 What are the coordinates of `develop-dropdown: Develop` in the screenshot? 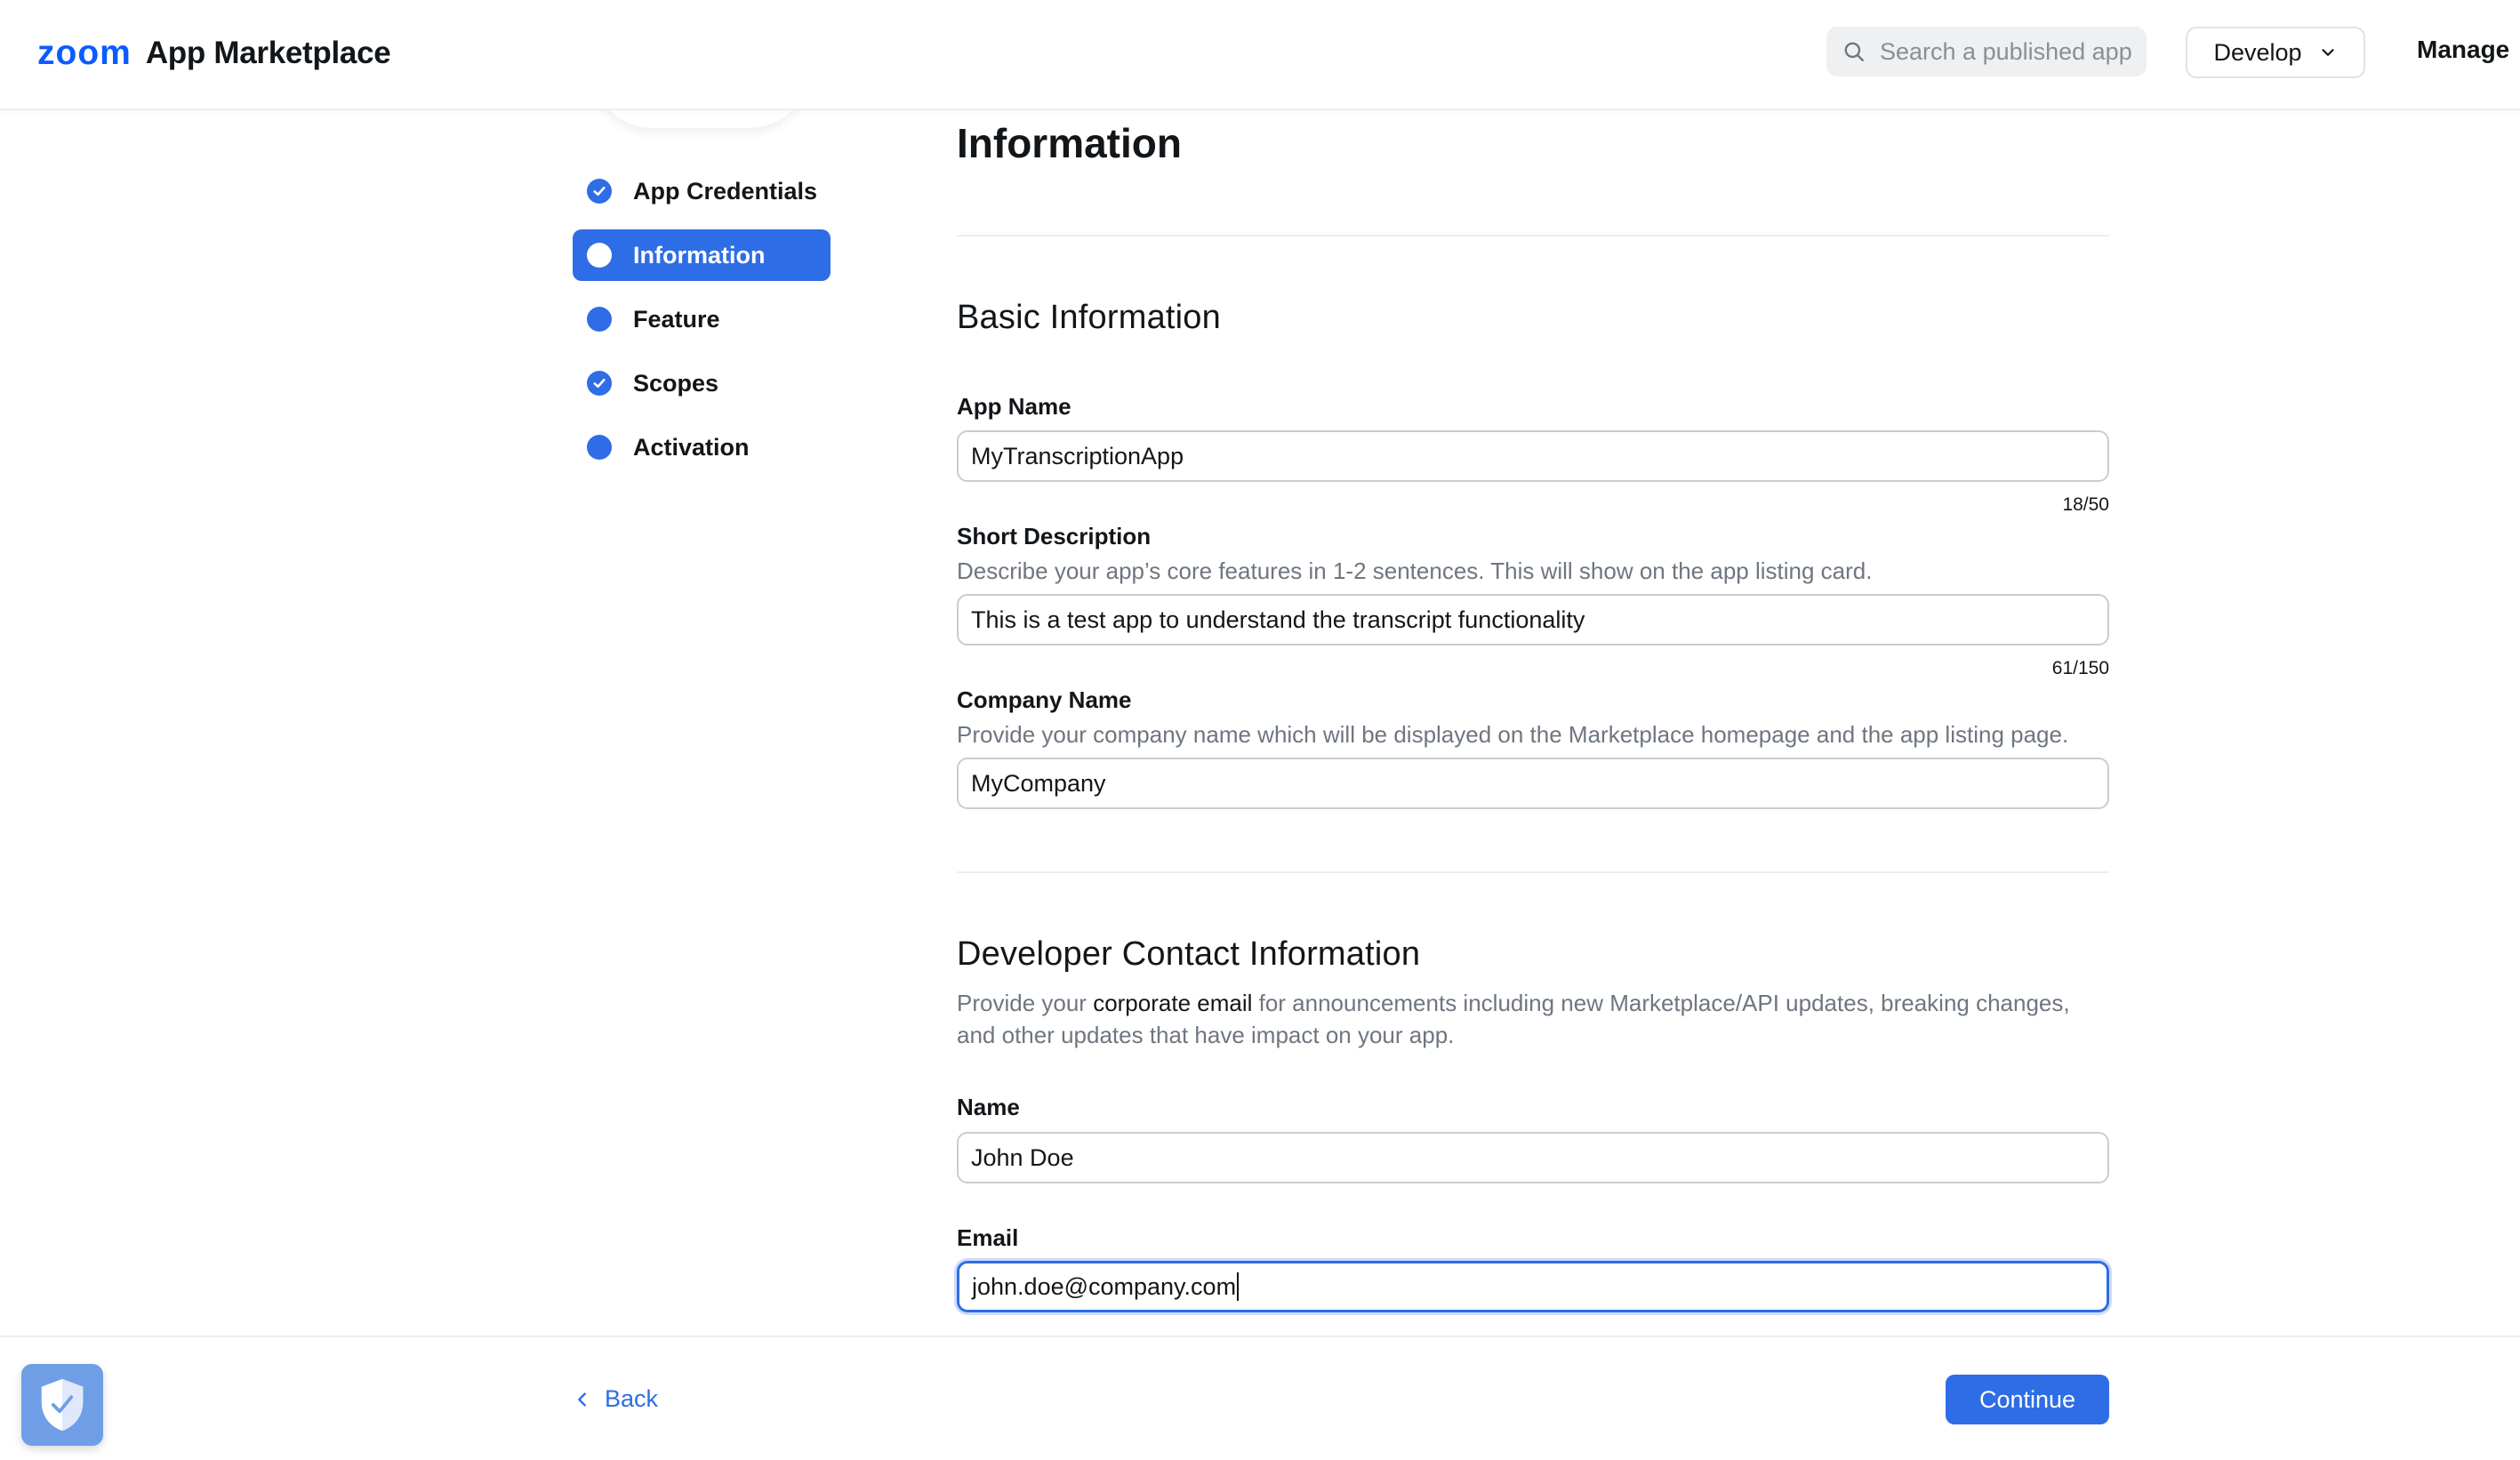 It's located at (2275, 53).